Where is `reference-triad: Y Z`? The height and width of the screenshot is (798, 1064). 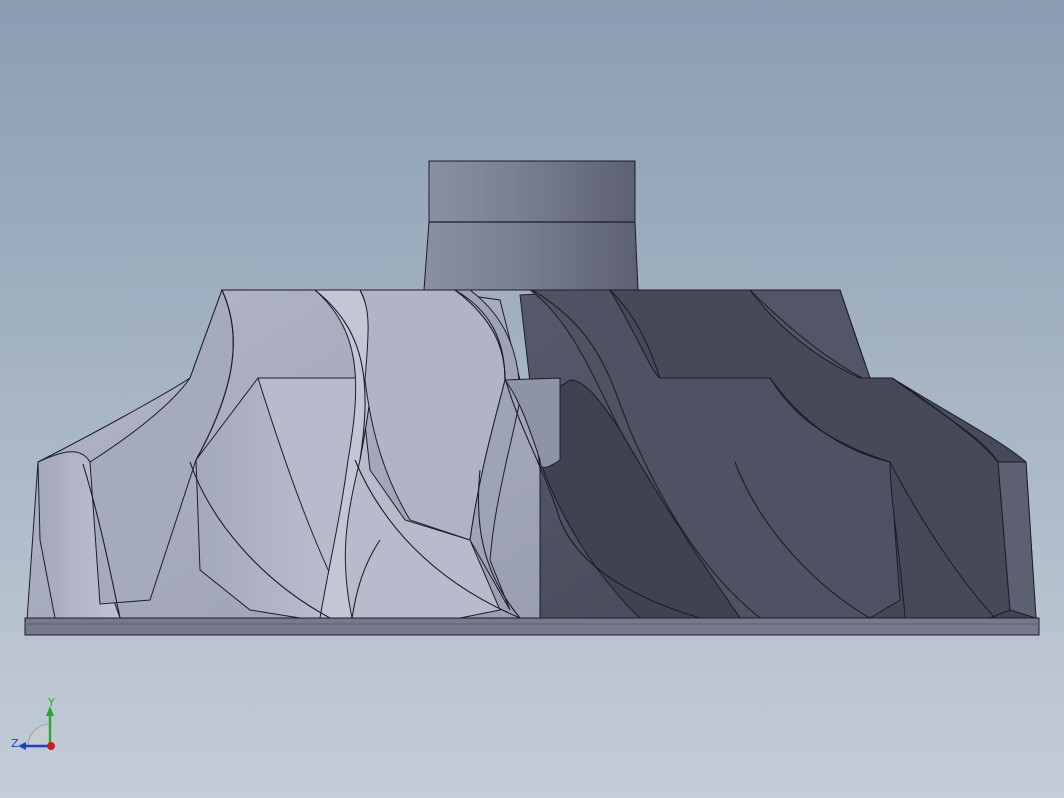
reference-triad: Y Z is located at coordinates (33, 724).